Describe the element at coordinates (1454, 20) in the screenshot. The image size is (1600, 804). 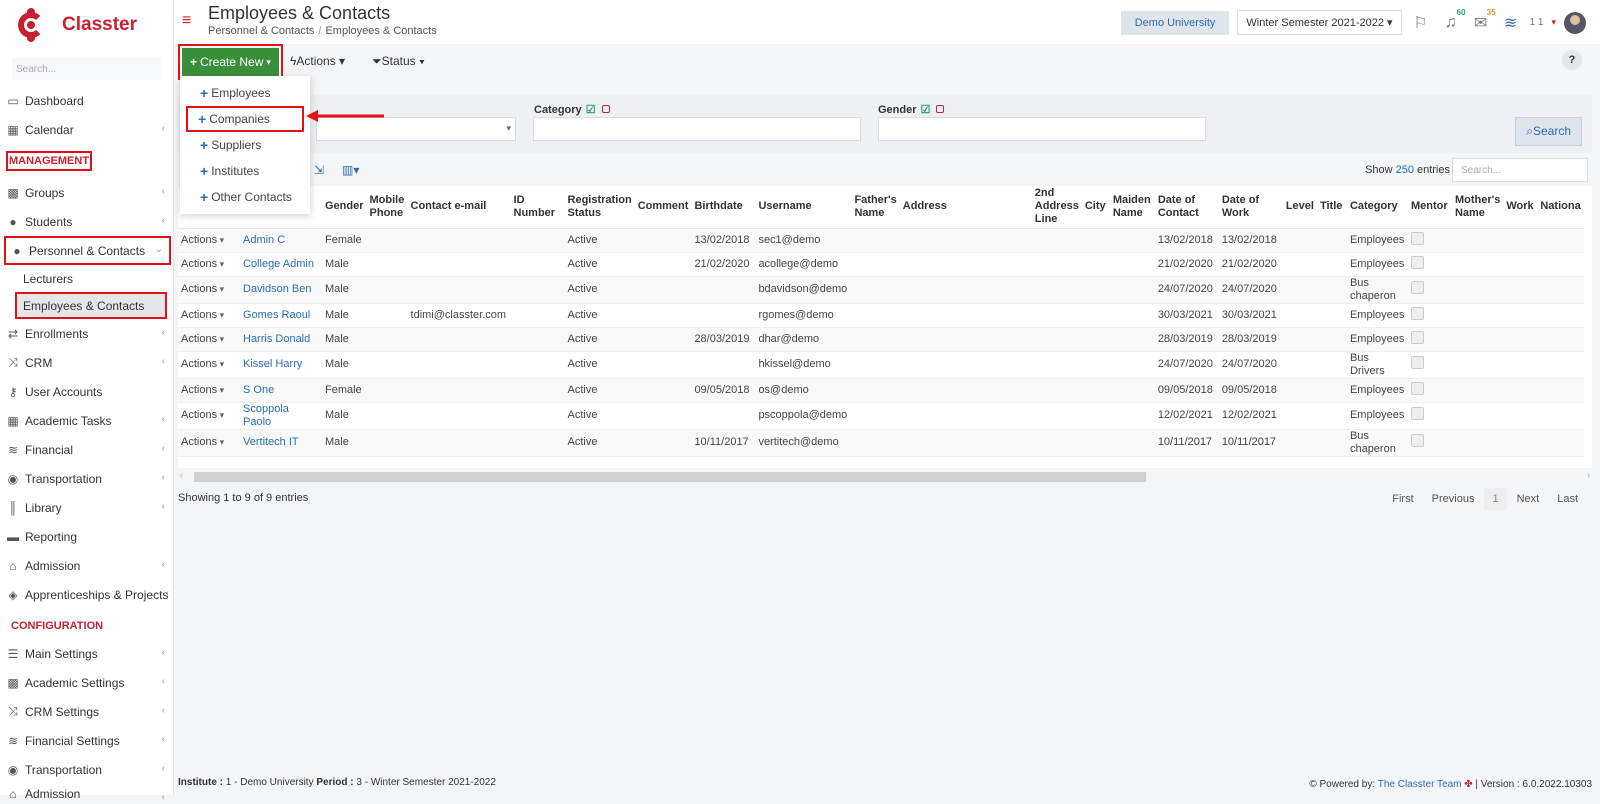
I see `bell-icon: ♫ 60` at that location.